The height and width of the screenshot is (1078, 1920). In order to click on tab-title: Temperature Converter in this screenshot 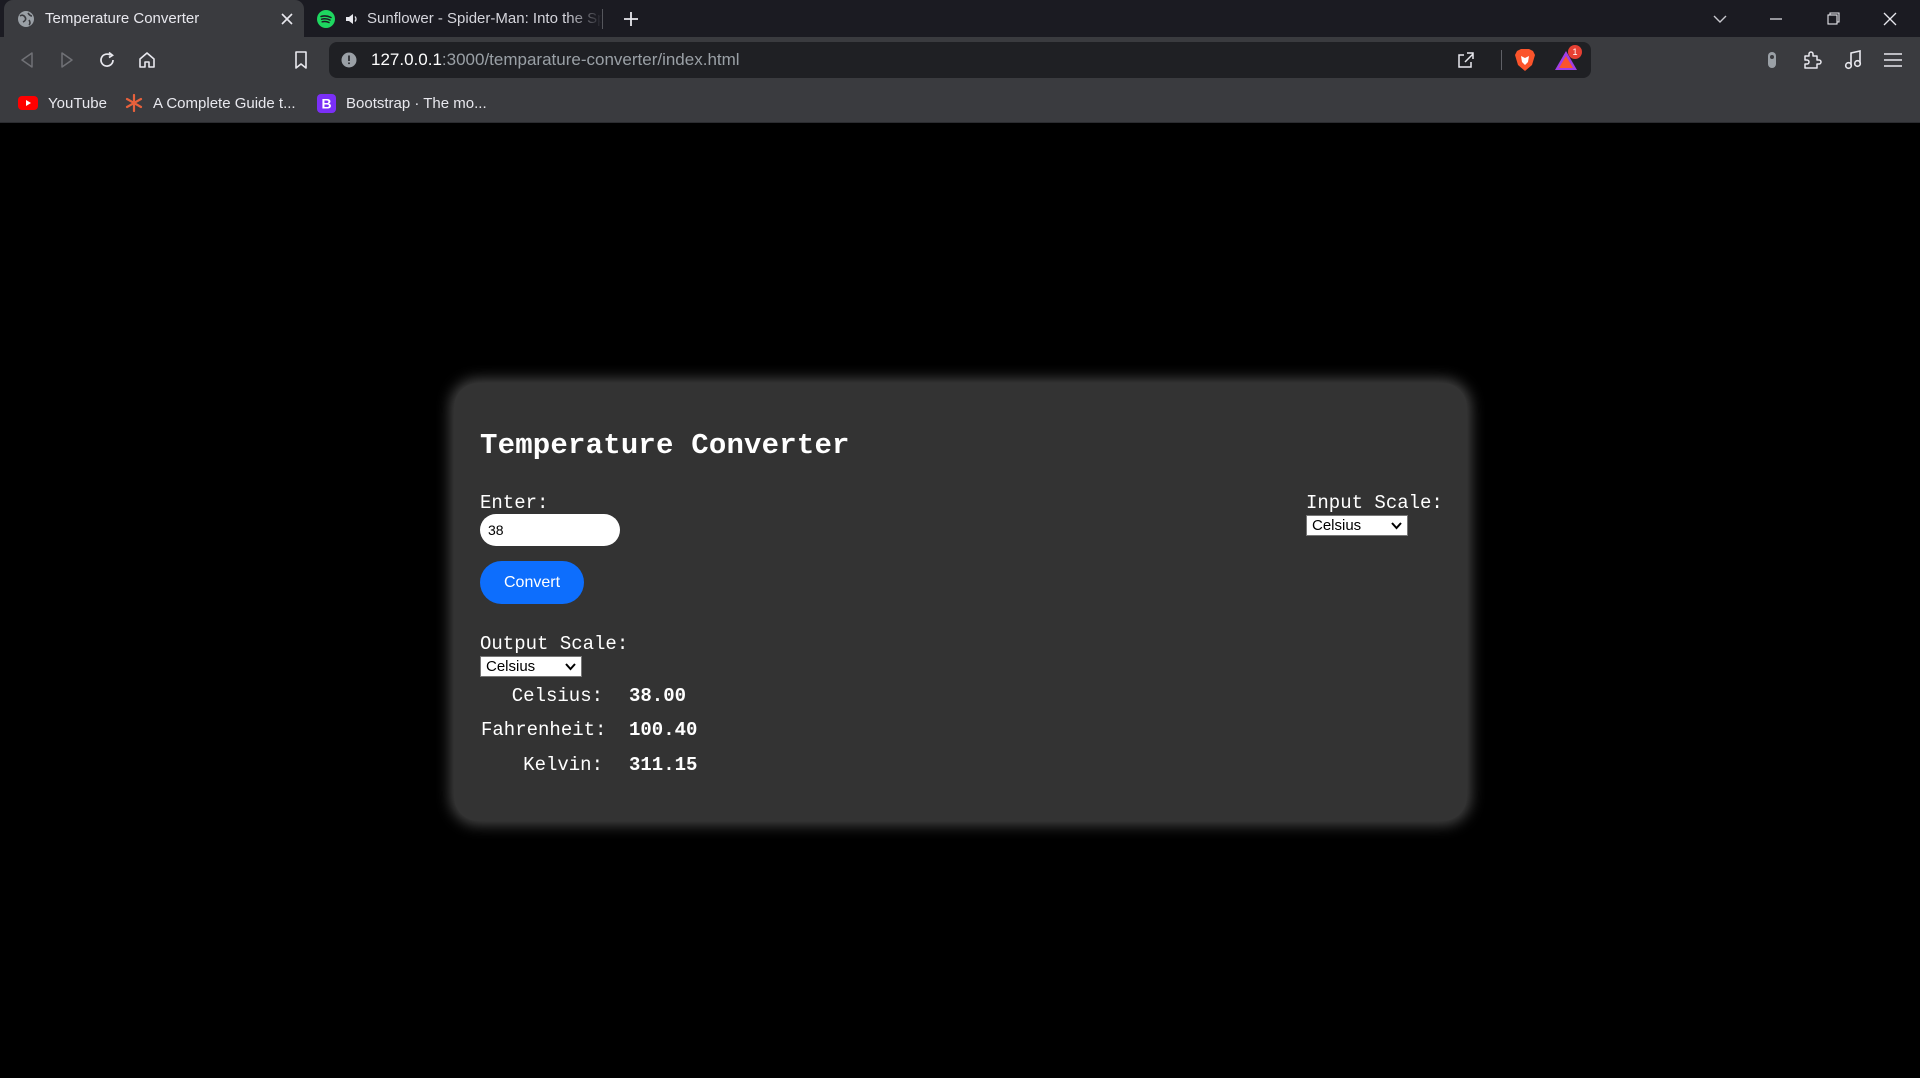, I will do `click(122, 18)`.